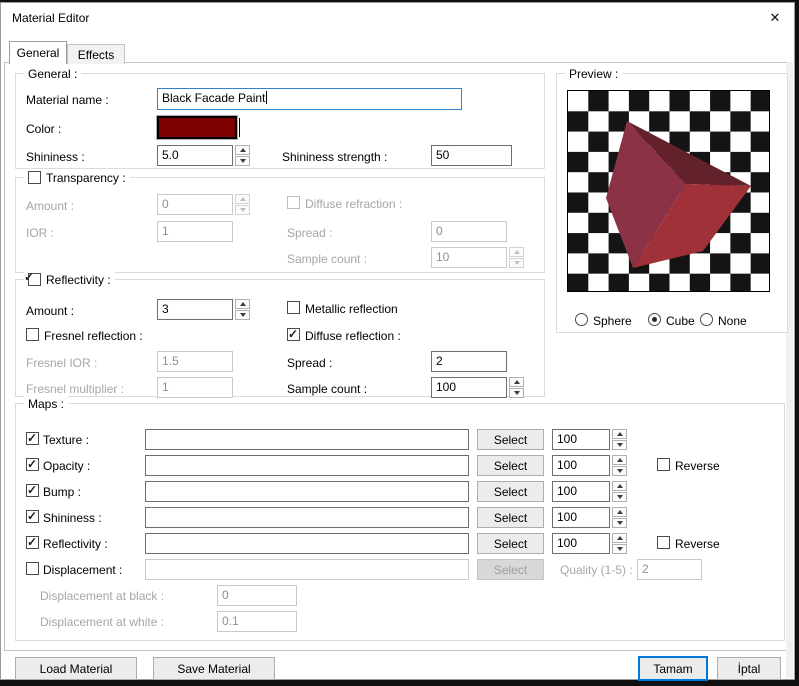  I want to click on save-material-button: Save Material, so click(214, 668).